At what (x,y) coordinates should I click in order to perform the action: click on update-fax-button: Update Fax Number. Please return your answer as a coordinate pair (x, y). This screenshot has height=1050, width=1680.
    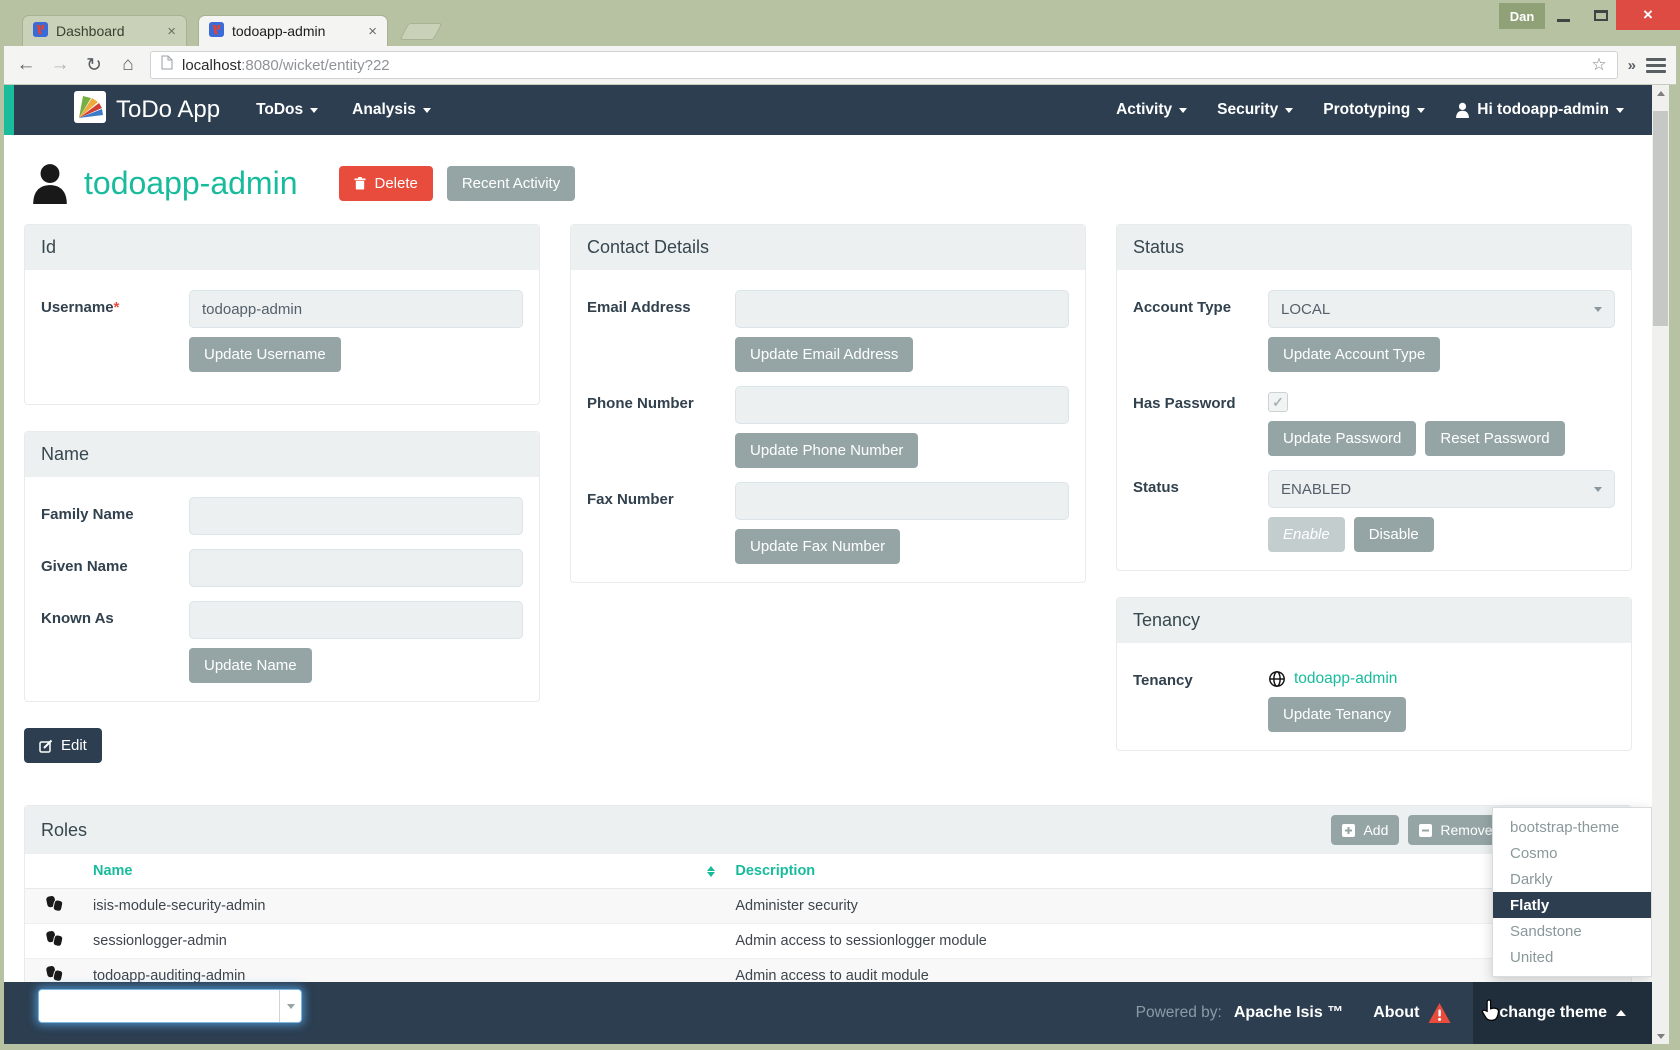
    Looking at the image, I should click on (818, 546).